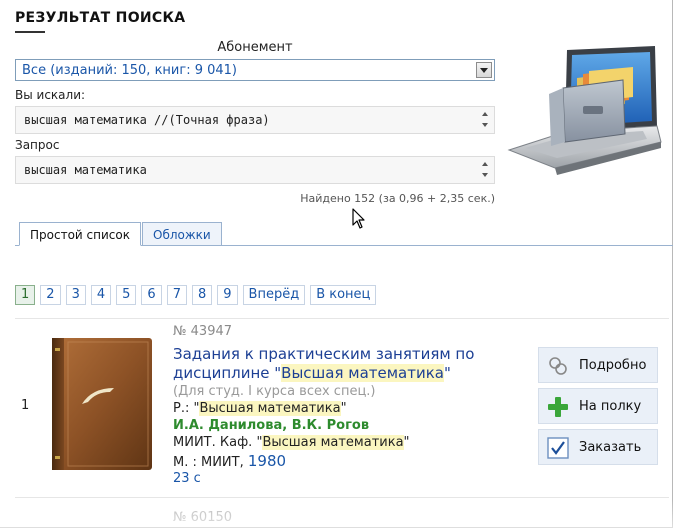  I want to click on publisher-text: М. : МИИТ,, so click(208, 462).